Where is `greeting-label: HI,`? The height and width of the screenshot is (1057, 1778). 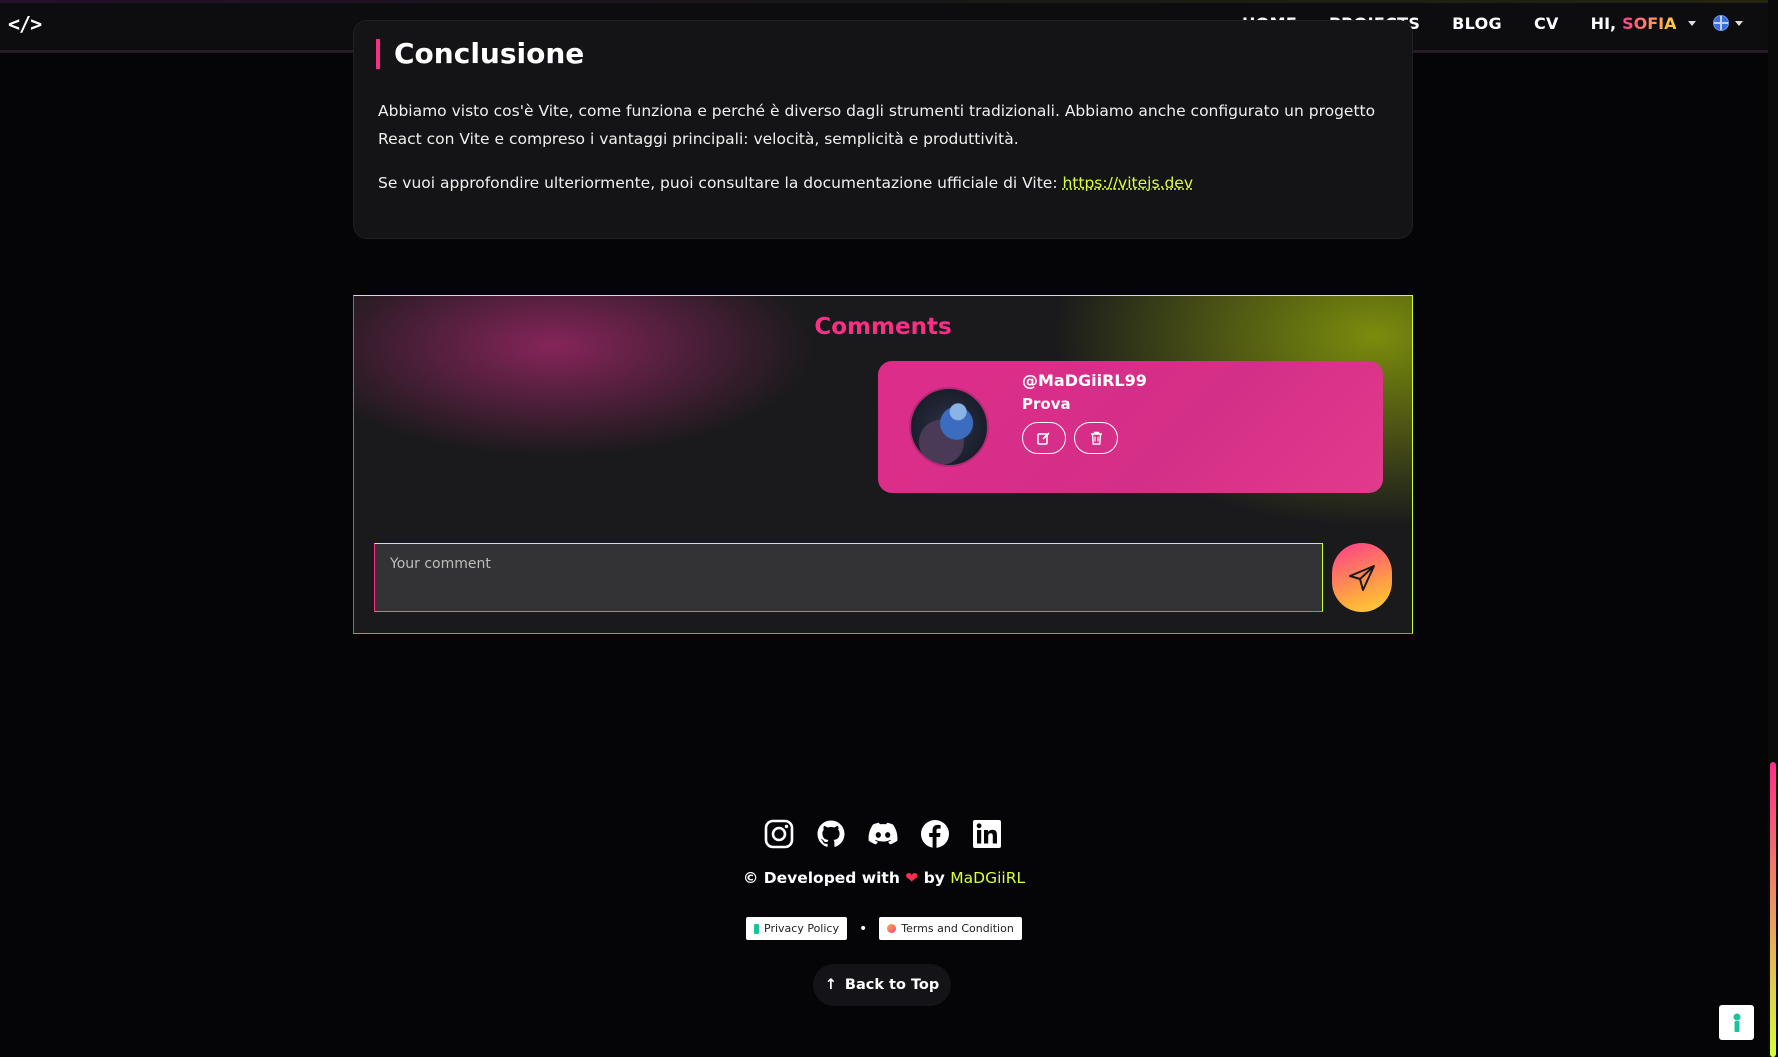 greeting-label: HI, is located at coordinates (1603, 23).